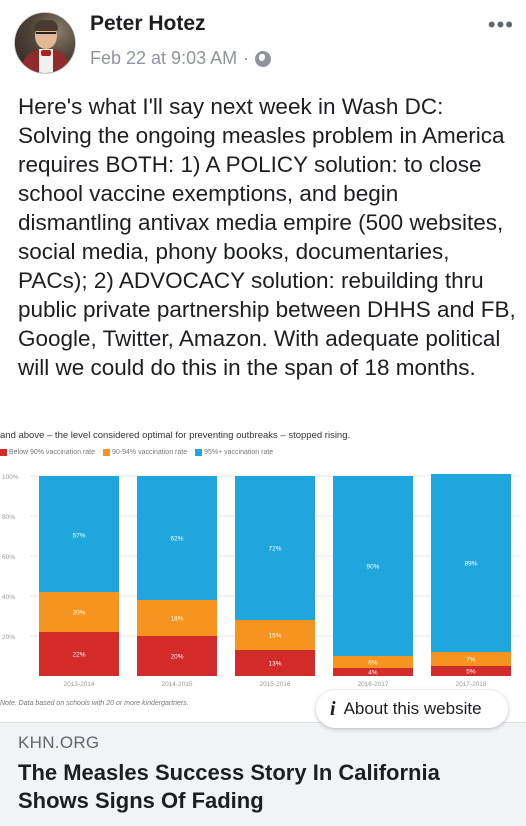  I want to click on y-tick-label: 60%, so click(8, 557).